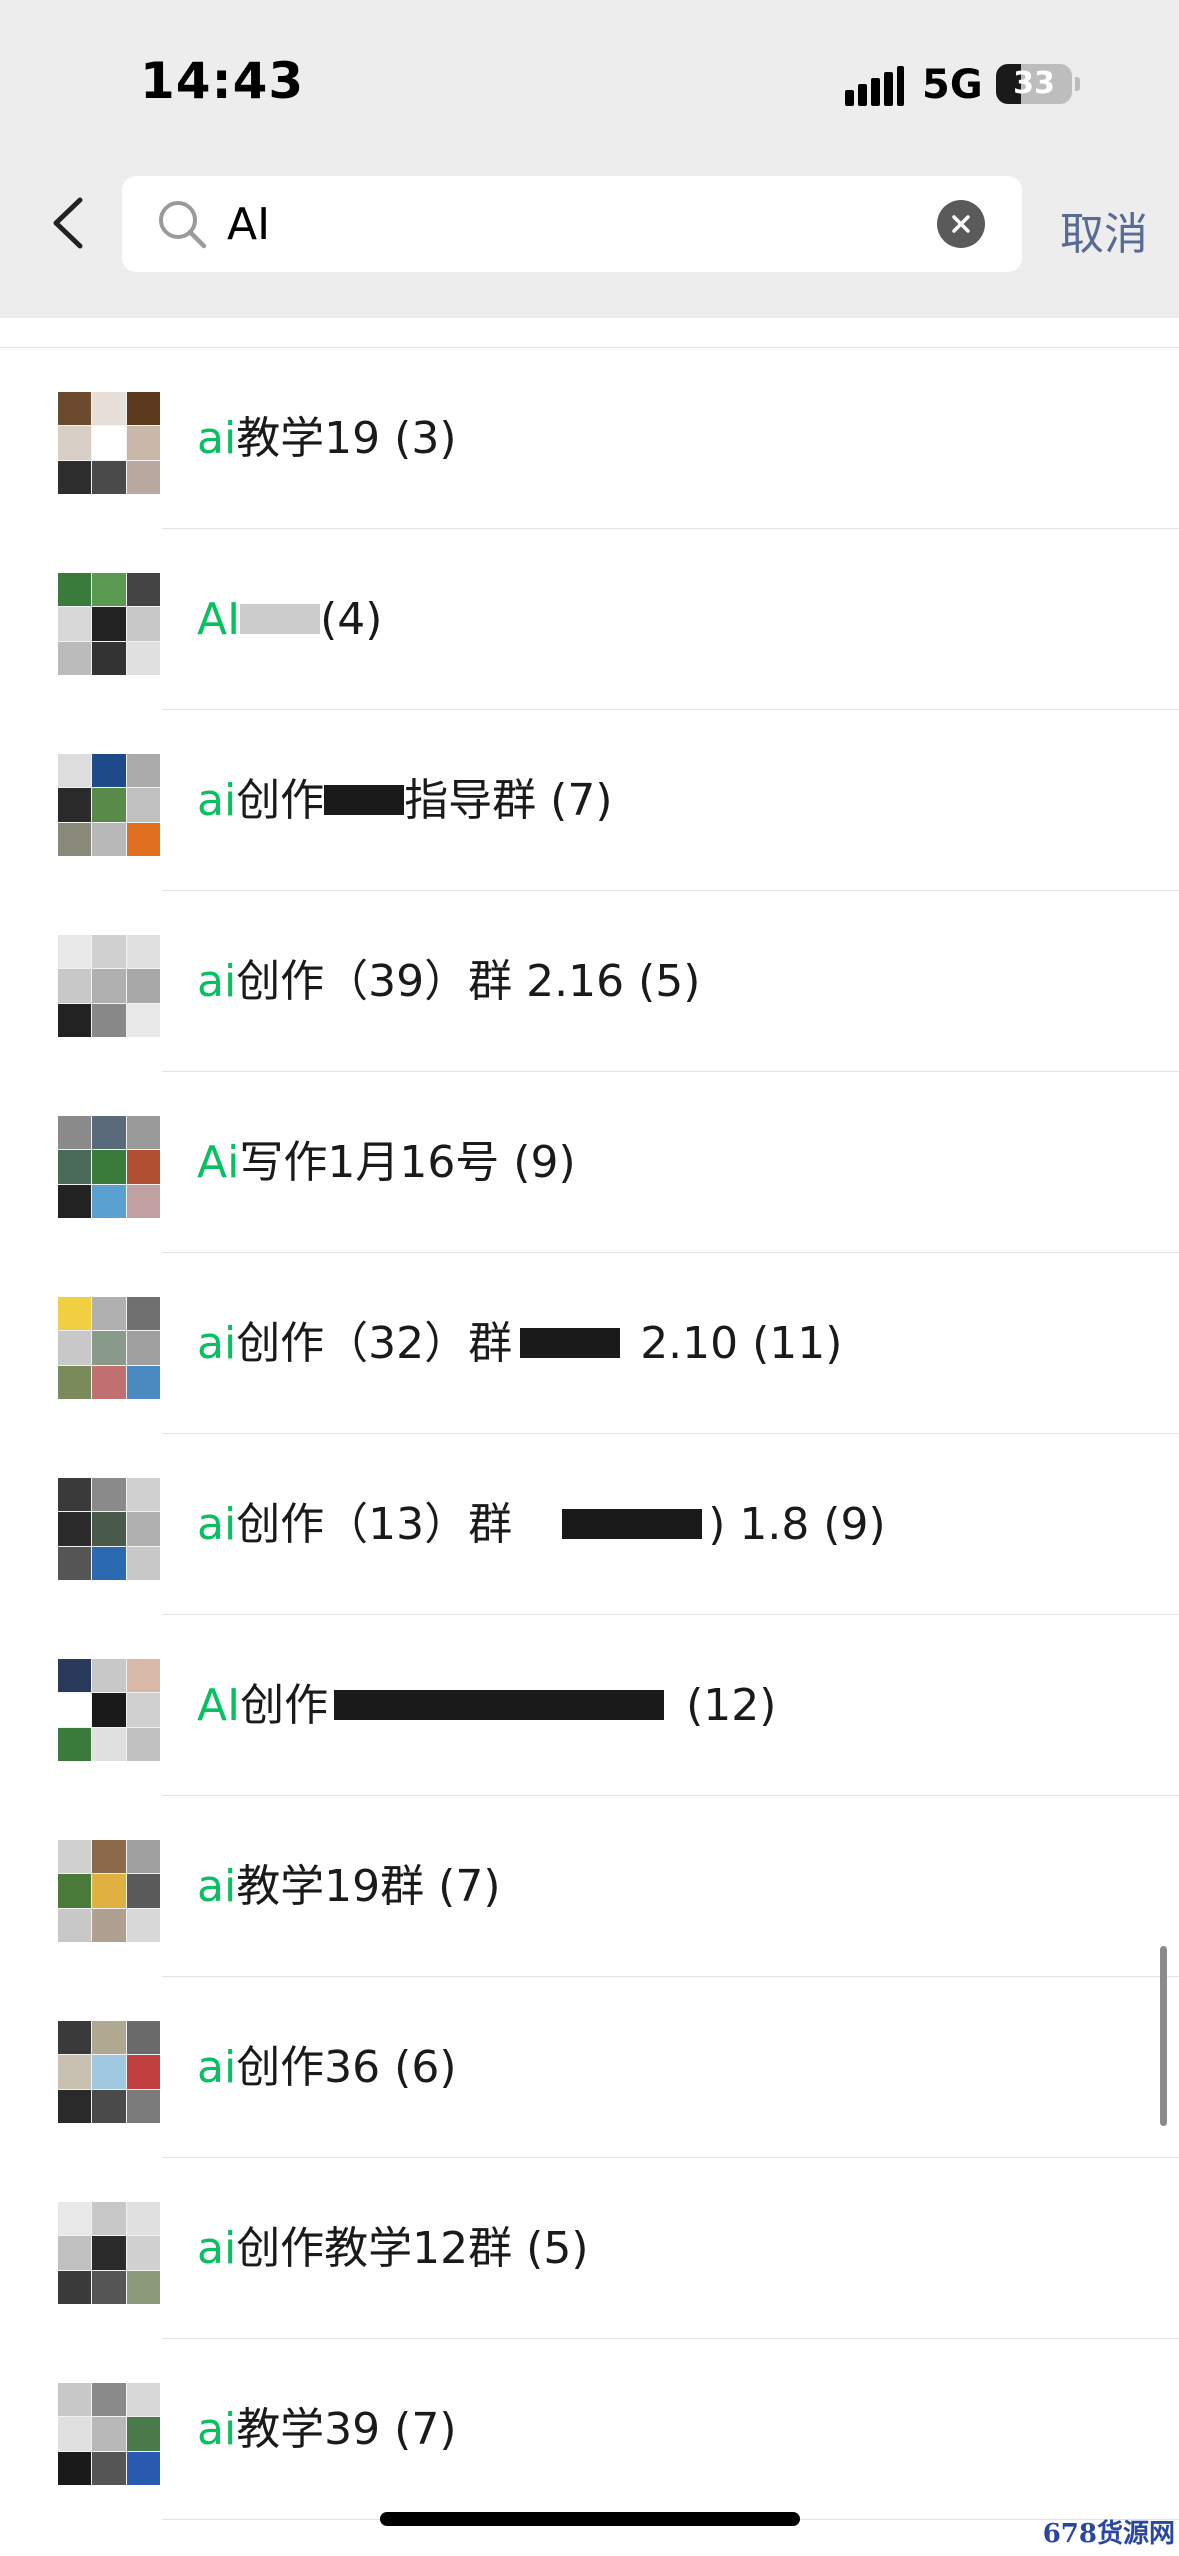 This screenshot has height=2556, width=1179. What do you see at coordinates (589, 333) in the screenshot?
I see `list-item` at bounding box center [589, 333].